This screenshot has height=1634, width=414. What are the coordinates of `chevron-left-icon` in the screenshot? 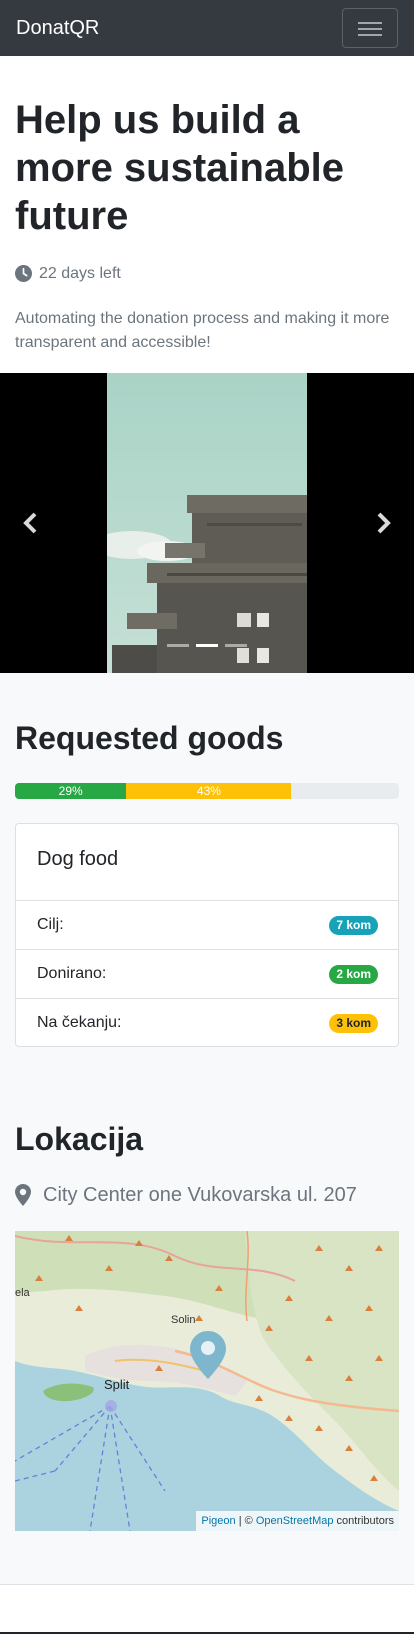 It's located at (31, 523).